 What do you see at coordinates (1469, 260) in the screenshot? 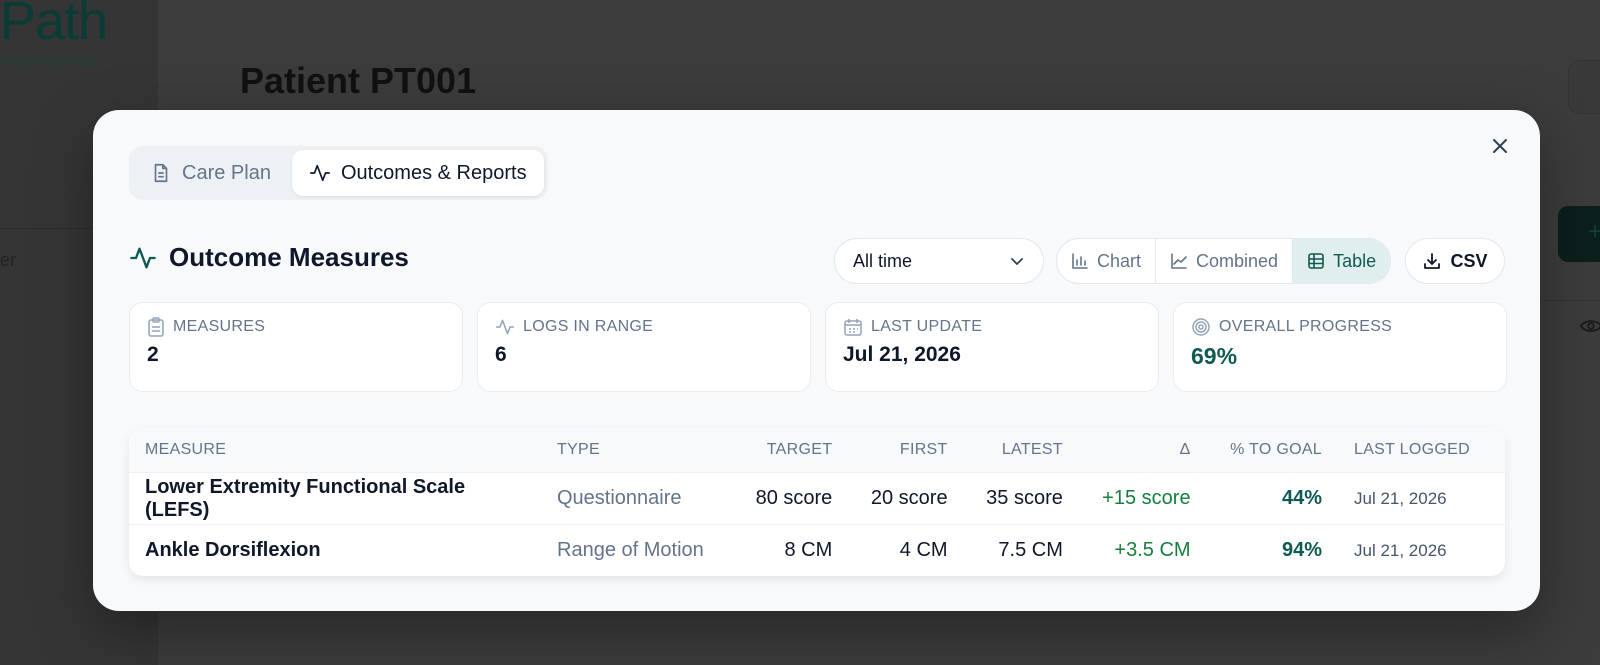
I see `csv-label: CSV` at bounding box center [1469, 260].